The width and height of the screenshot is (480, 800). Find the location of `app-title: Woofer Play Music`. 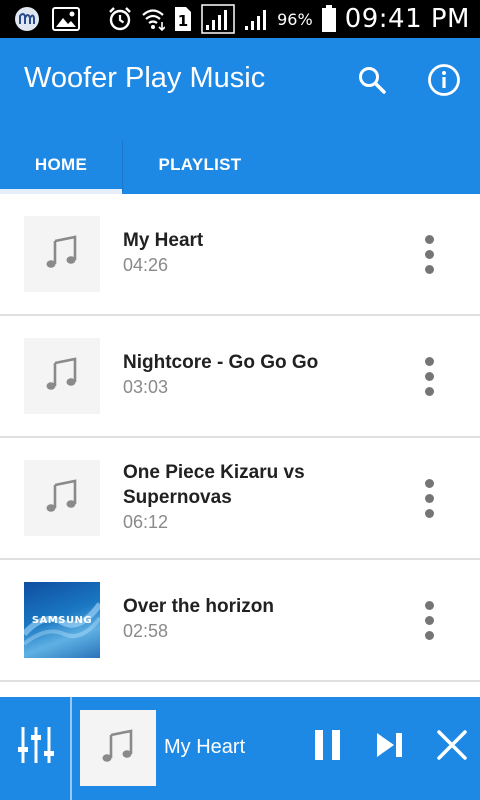

app-title: Woofer Play Music is located at coordinates (145, 78).